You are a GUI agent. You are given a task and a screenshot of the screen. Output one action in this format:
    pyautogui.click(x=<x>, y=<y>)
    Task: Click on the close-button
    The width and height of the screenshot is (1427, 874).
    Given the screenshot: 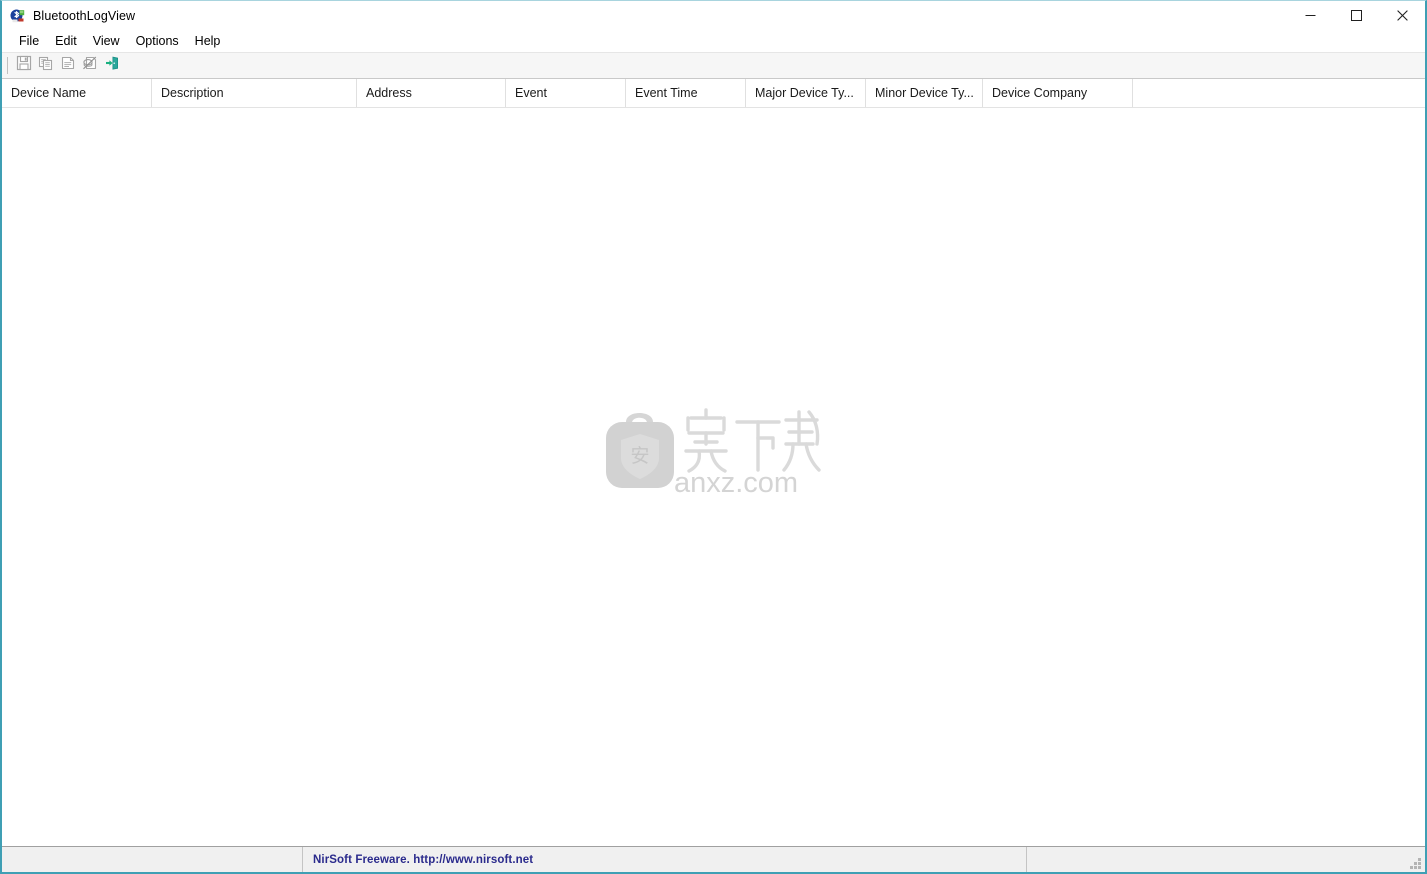 What is the action you would take?
    pyautogui.click(x=1402, y=15)
    